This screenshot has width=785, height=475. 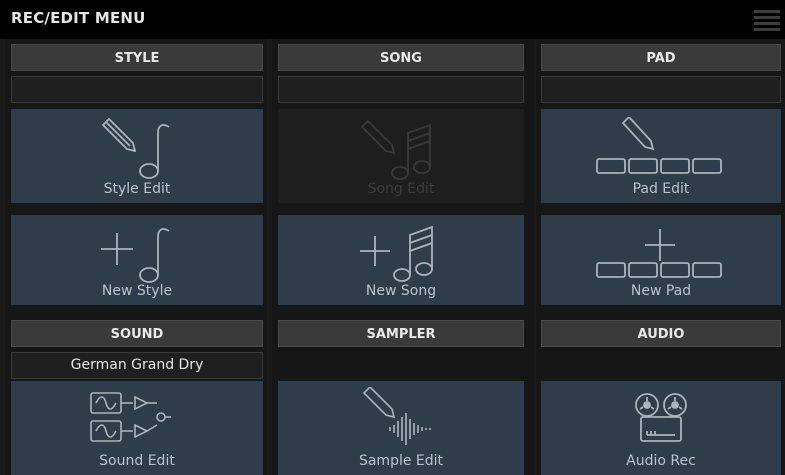 What do you see at coordinates (661, 291) in the screenshot?
I see `new-pad-label: New Pad` at bounding box center [661, 291].